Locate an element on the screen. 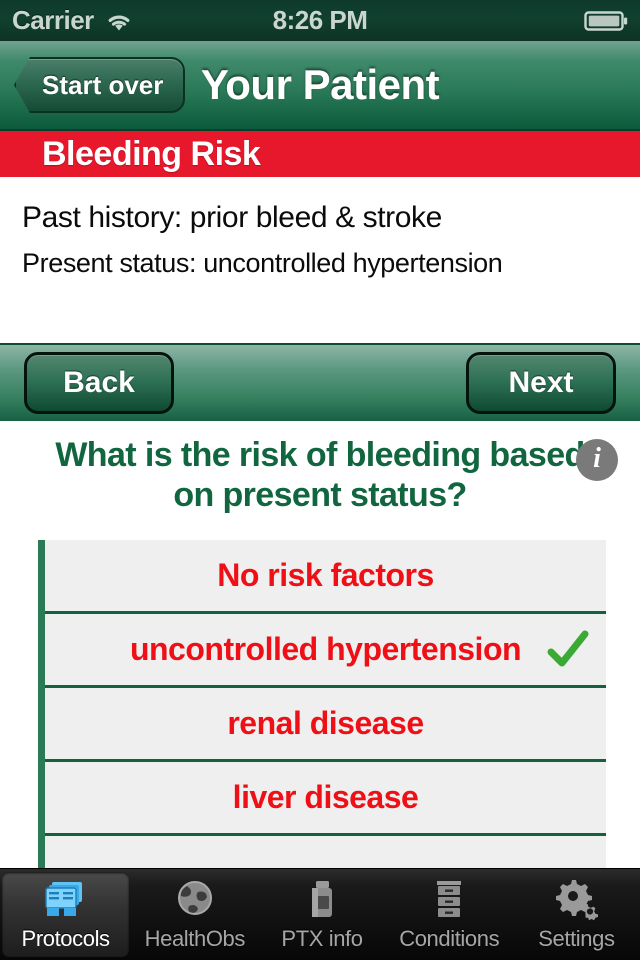  tab-healthobs-label: HealthObs is located at coordinates (195, 938).